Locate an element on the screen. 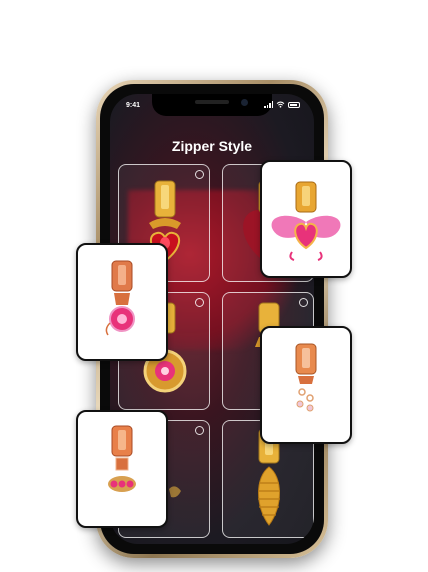 This screenshot has height=572, width=428. status-icons is located at coordinates (282, 104).